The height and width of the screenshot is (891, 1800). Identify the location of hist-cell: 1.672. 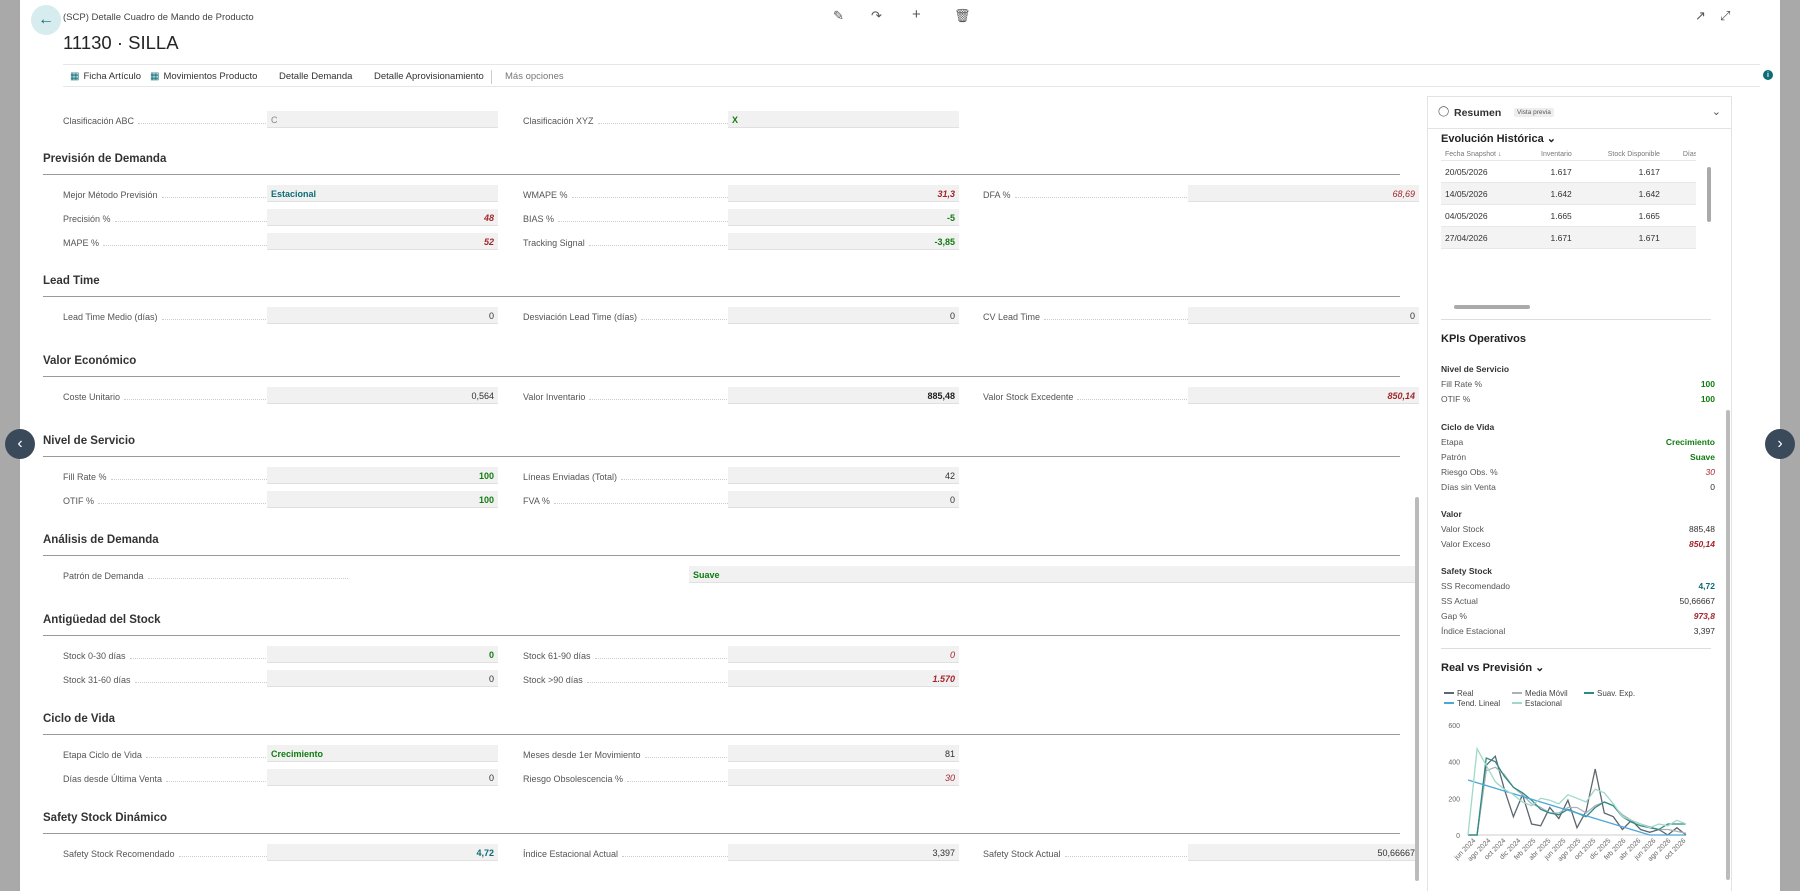
(1619, 248).